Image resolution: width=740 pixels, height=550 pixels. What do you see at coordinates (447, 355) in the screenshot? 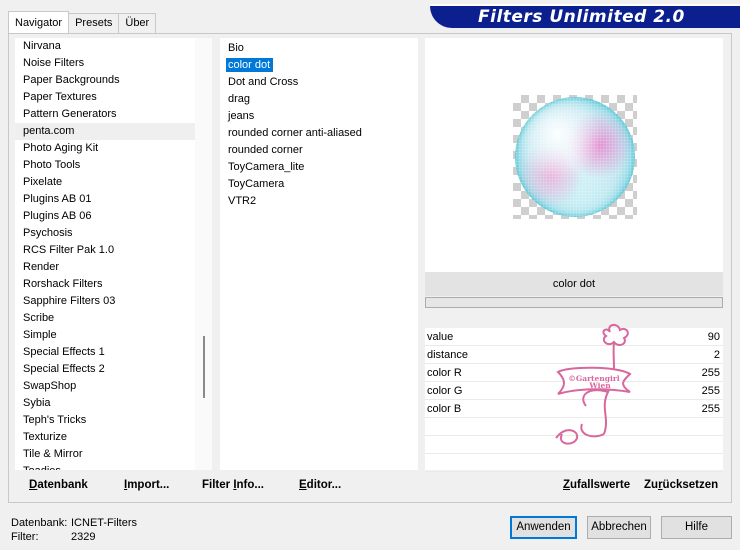
I see `param-label: distance` at bounding box center [447, 355].